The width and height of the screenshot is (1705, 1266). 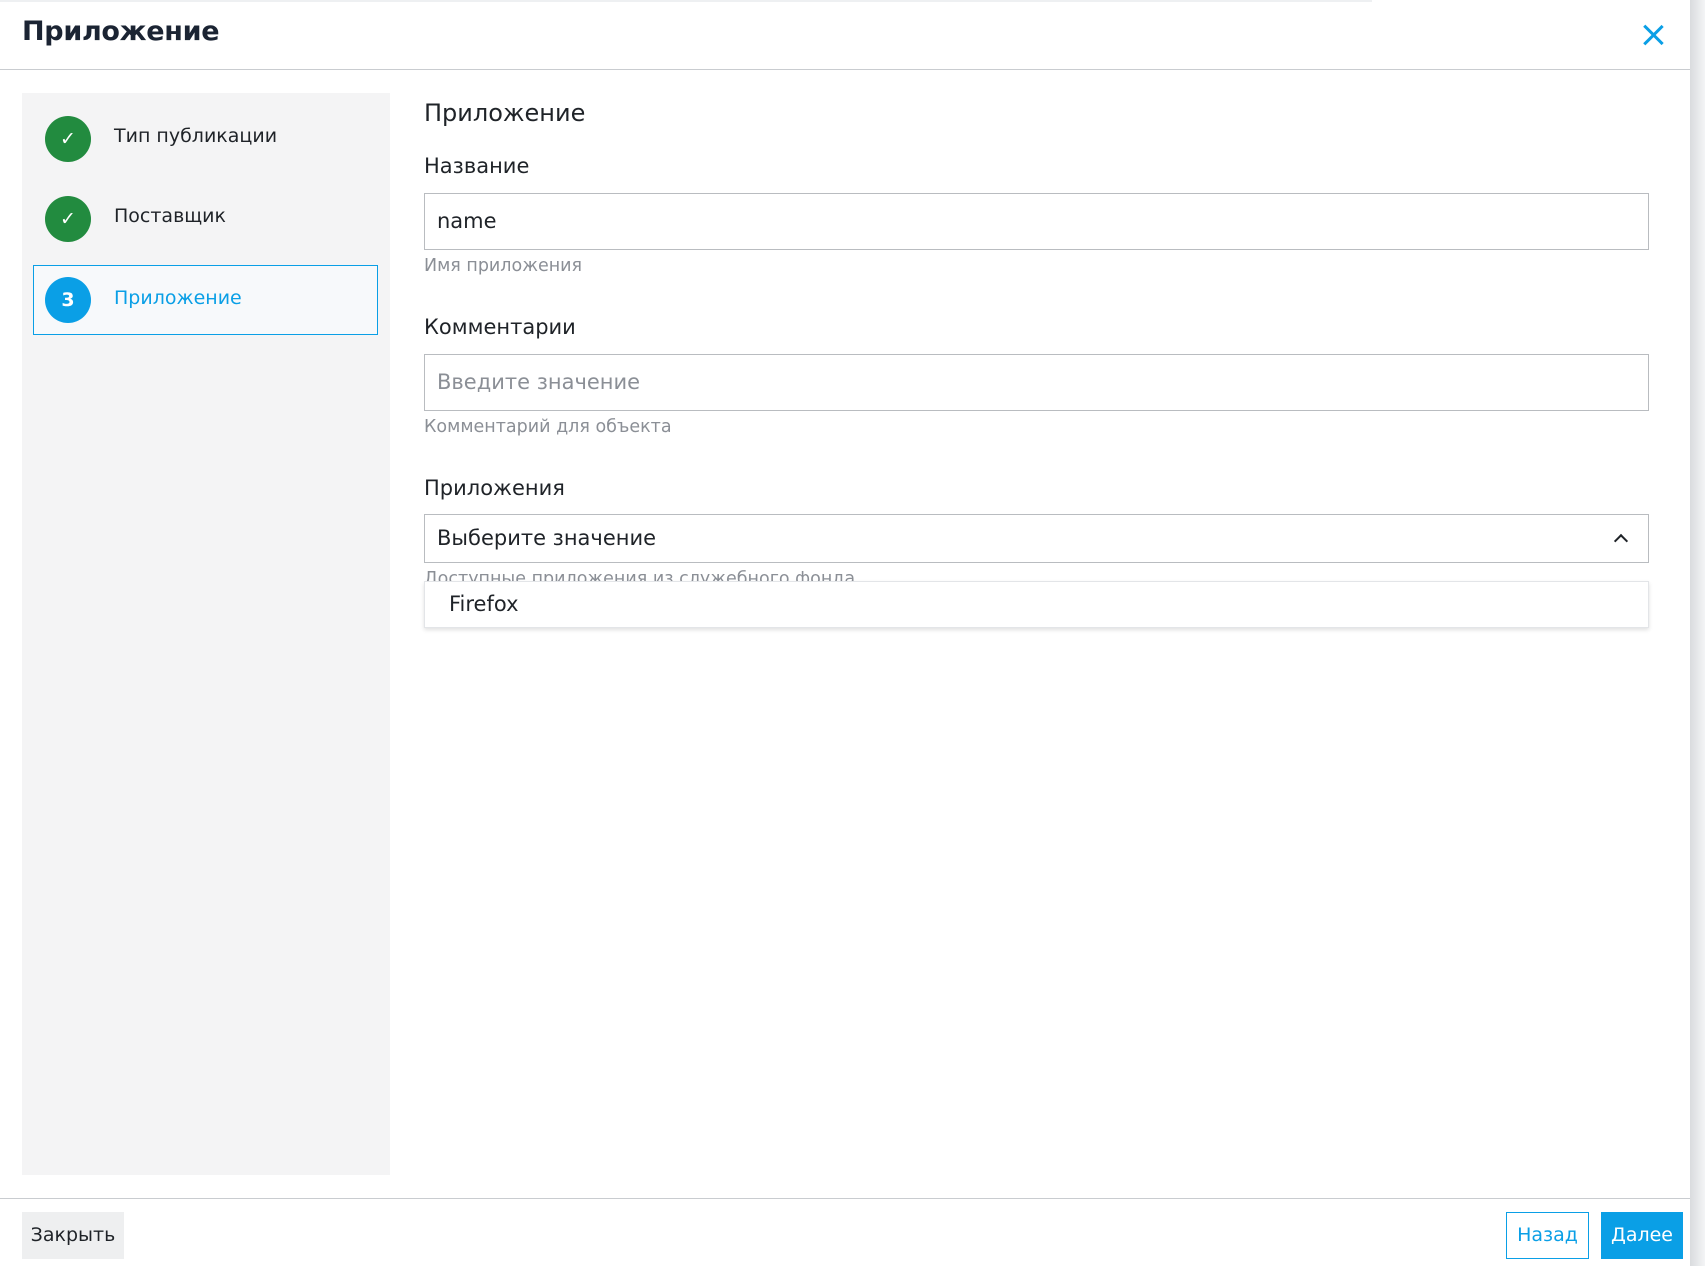 I want to click on comments-input: Введите значение, so click(x=1036, y=382).